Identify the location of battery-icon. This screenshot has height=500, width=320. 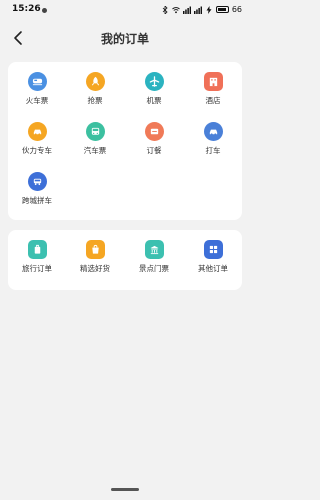
(222, 9).